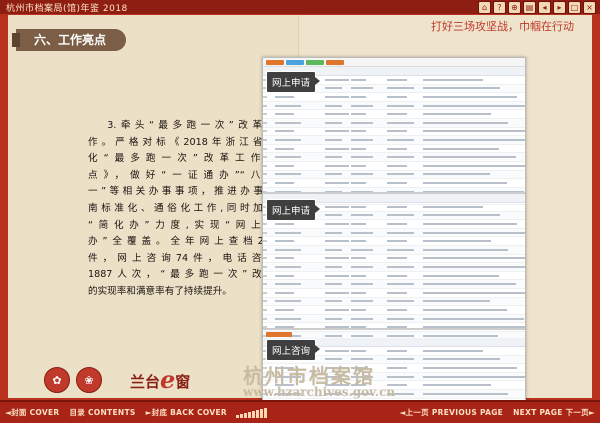  Describe the element at coordinates (183, 382) in the screenshot. I see `brand-part: 窗` at that location.